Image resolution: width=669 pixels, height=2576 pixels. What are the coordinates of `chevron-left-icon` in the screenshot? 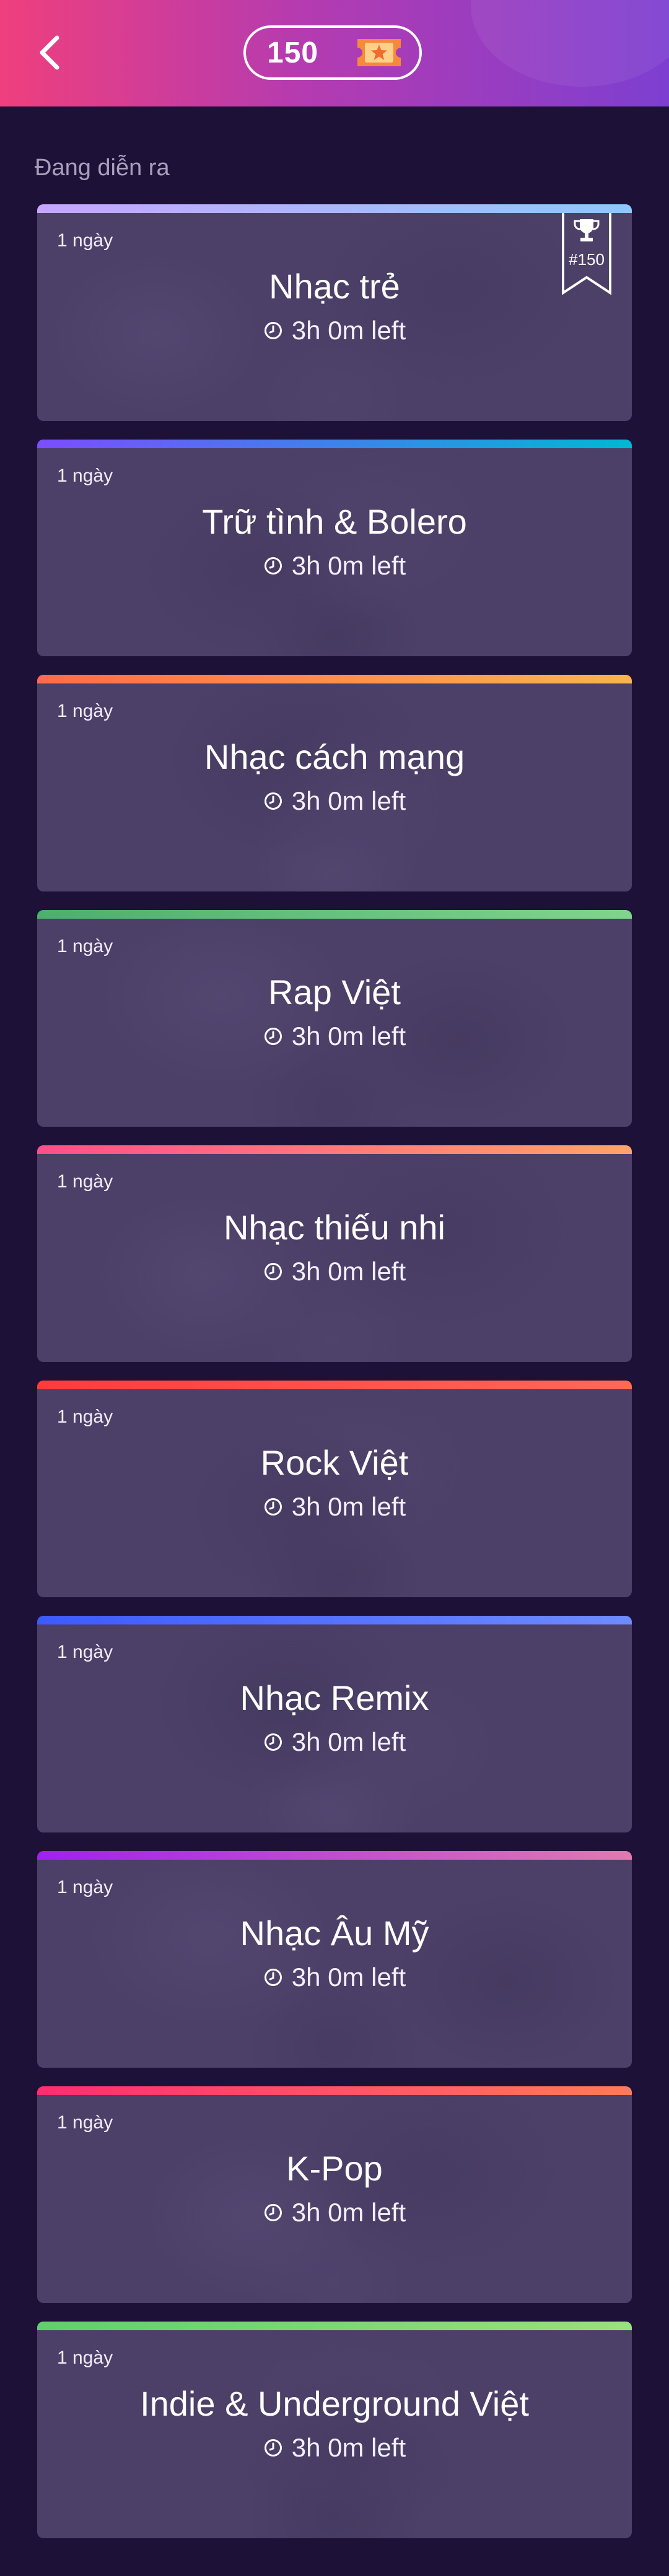 It's located at (49, 52).